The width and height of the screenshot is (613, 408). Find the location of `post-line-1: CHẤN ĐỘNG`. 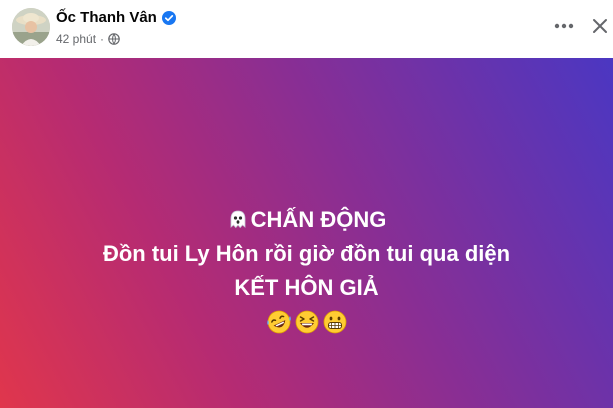

post-line-1: CHẤN ĐỘNG is located at coordinates (306, 220).